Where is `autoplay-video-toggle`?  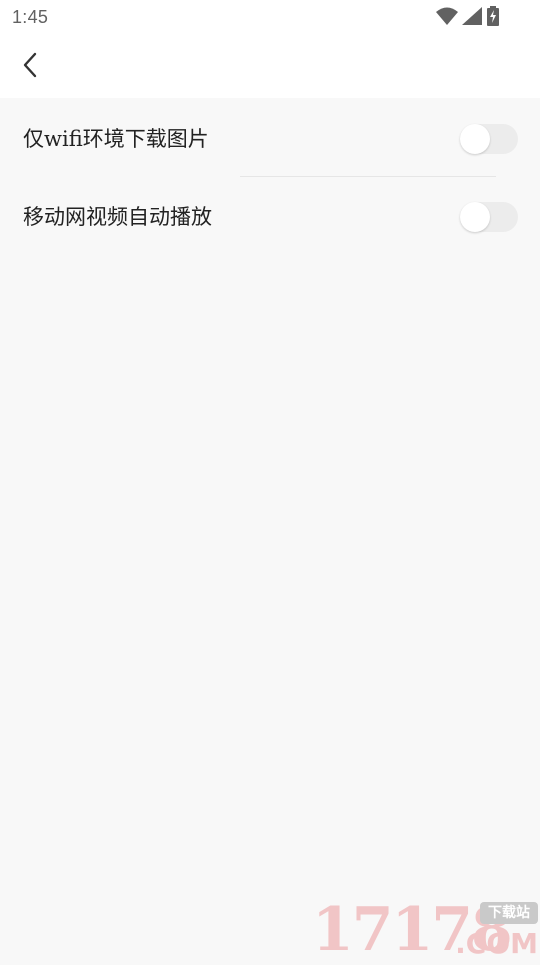
autoplay-video-toggle is located at coordinates (489, 217).